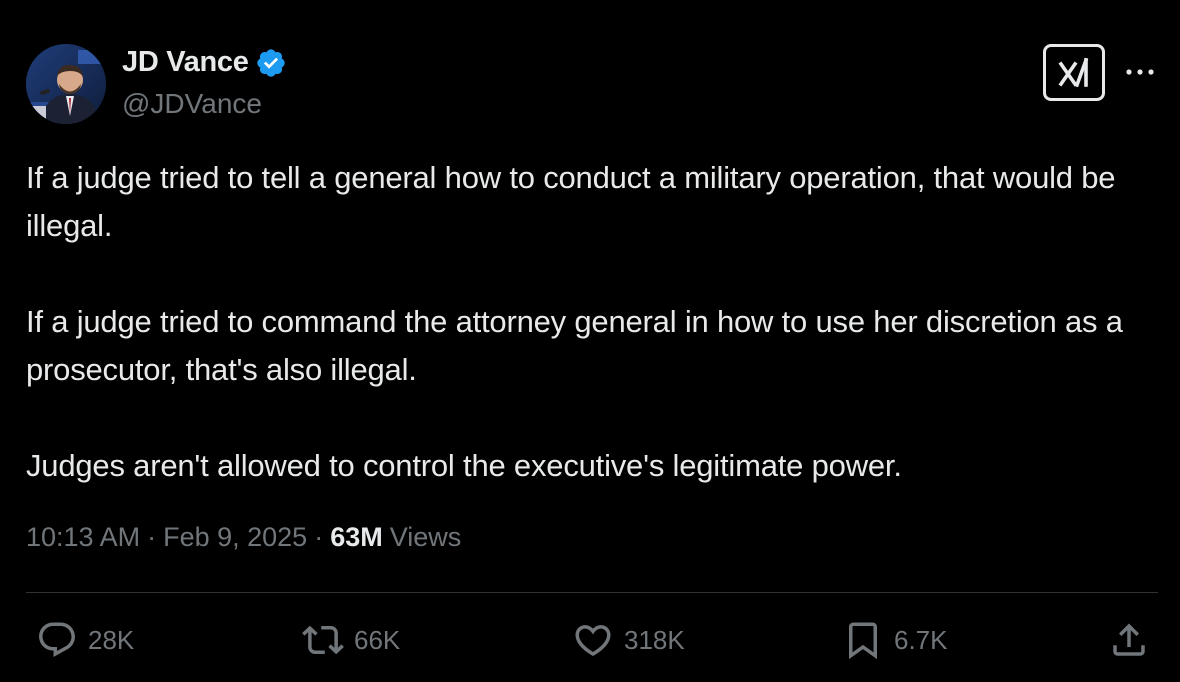  What do you see at coordinates (1140, 72) in the screenshot?
I see `more-icon` at bounding box center [1140, 72].